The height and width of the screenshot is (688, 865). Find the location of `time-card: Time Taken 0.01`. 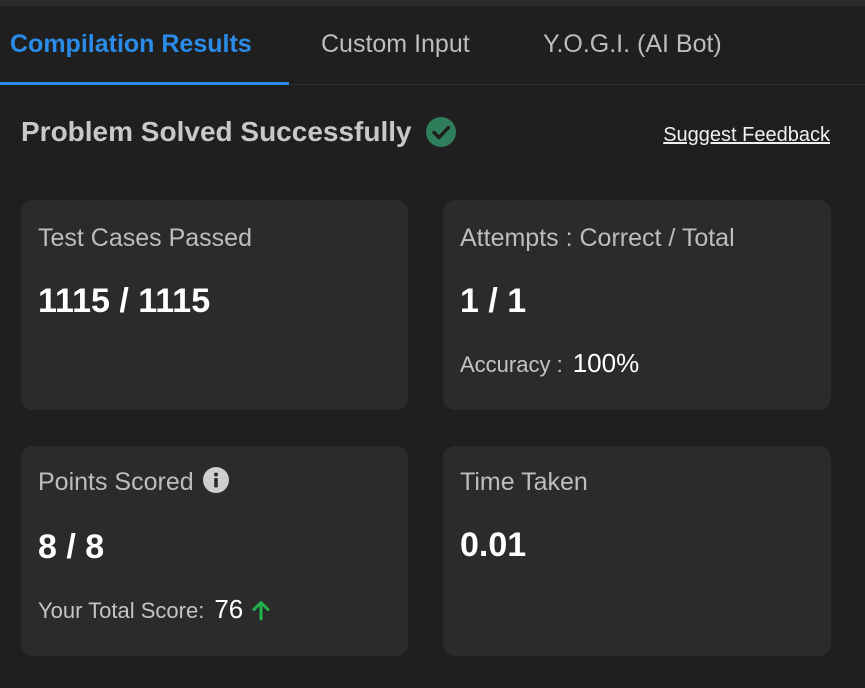

time-card: Time Taken 0.01 is located at coordinates (637, 551).